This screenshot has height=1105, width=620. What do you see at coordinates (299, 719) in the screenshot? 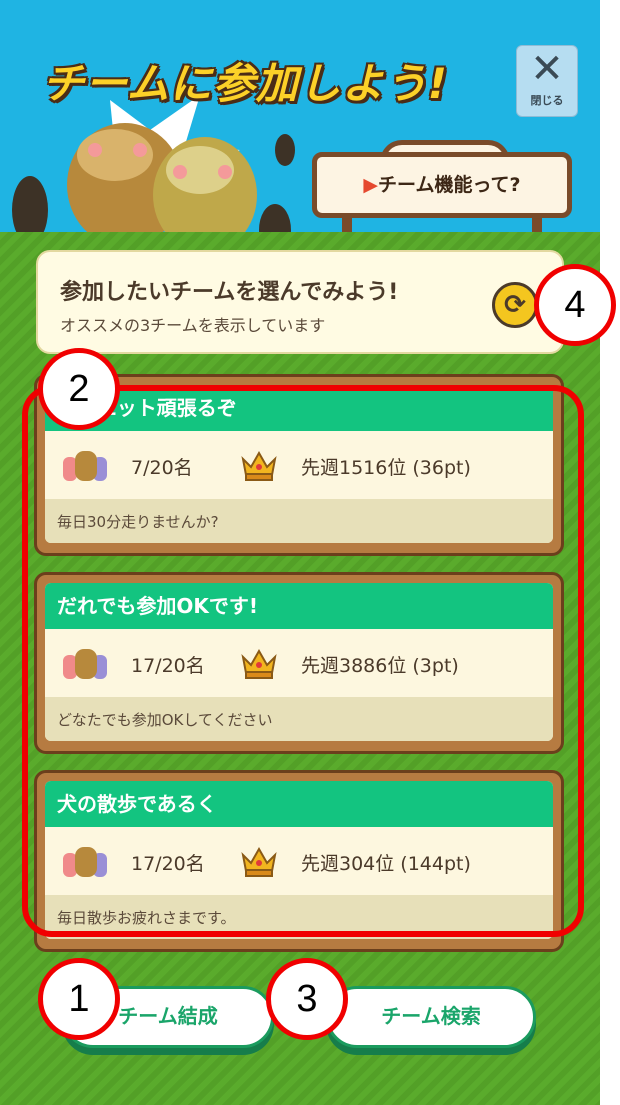
I see `team-description: どなたでも参加OKしてください` at bounding box center [299, 719].